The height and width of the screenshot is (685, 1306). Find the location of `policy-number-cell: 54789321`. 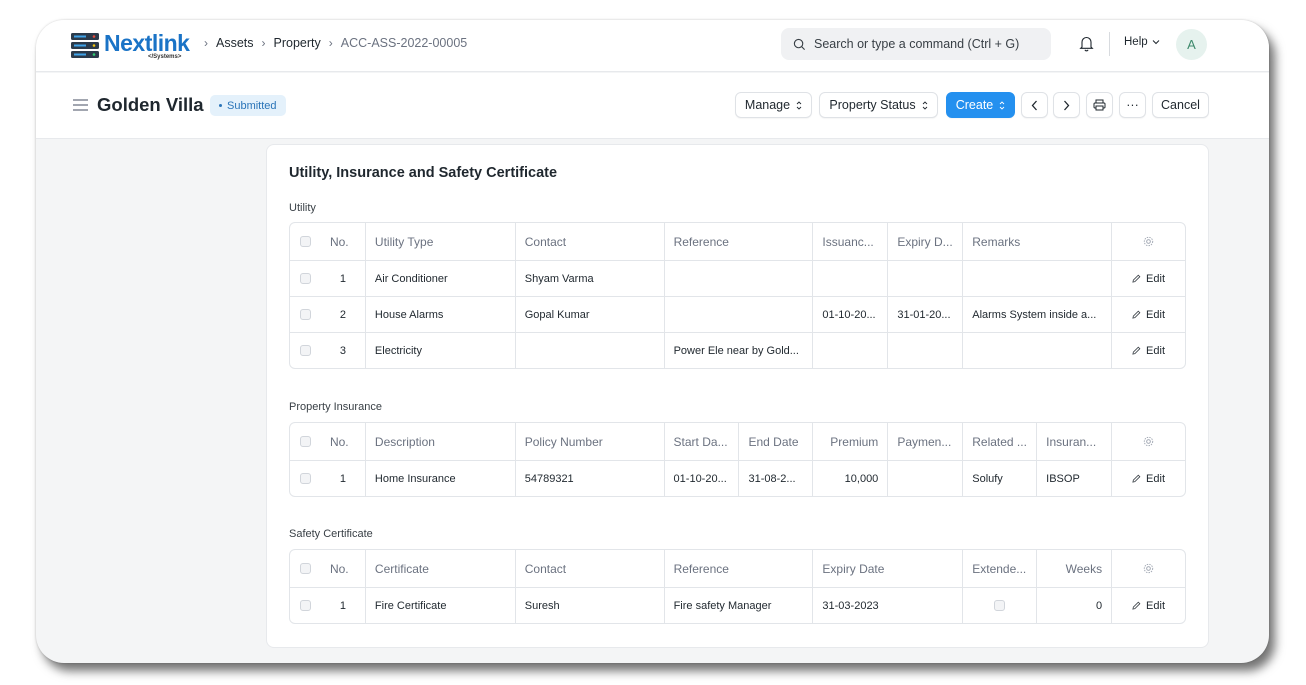

policy-number-cell: 54789321 is located at coordinates (589, 478).